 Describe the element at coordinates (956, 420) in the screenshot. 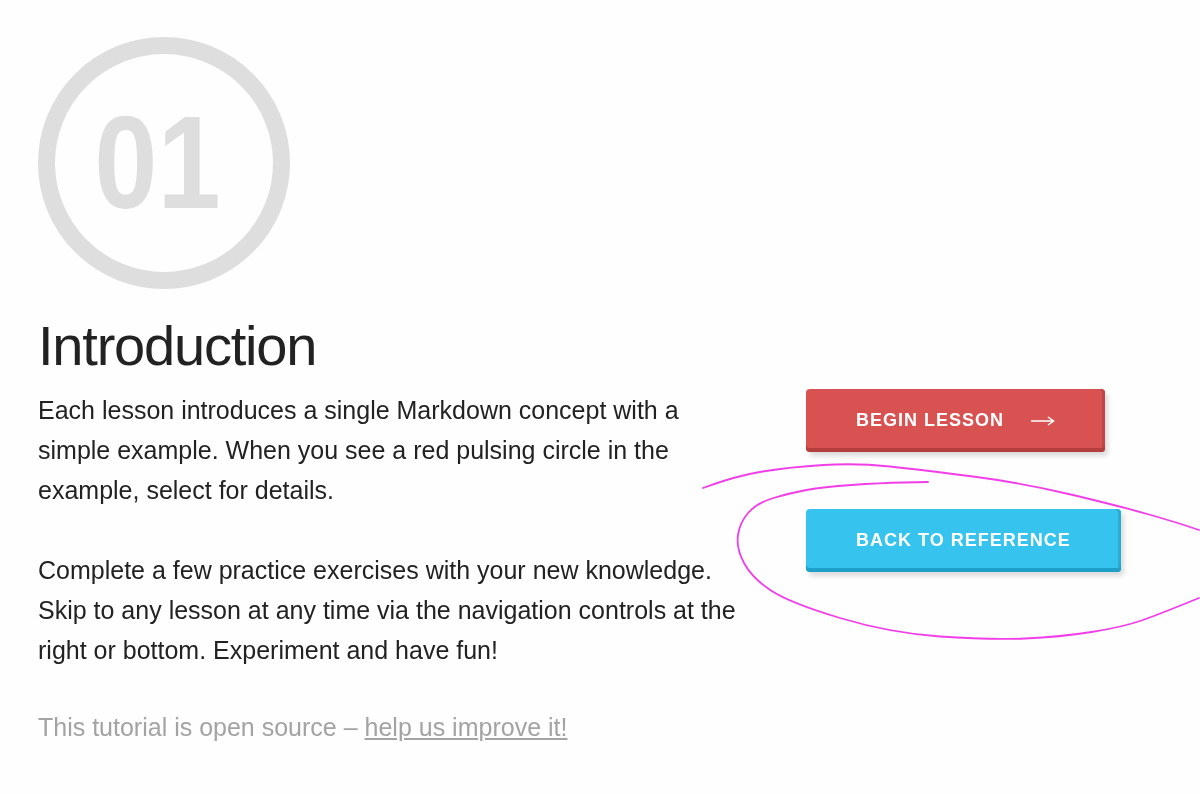

I see `begin-lesson-button: BEGIN LESSON` at that location.